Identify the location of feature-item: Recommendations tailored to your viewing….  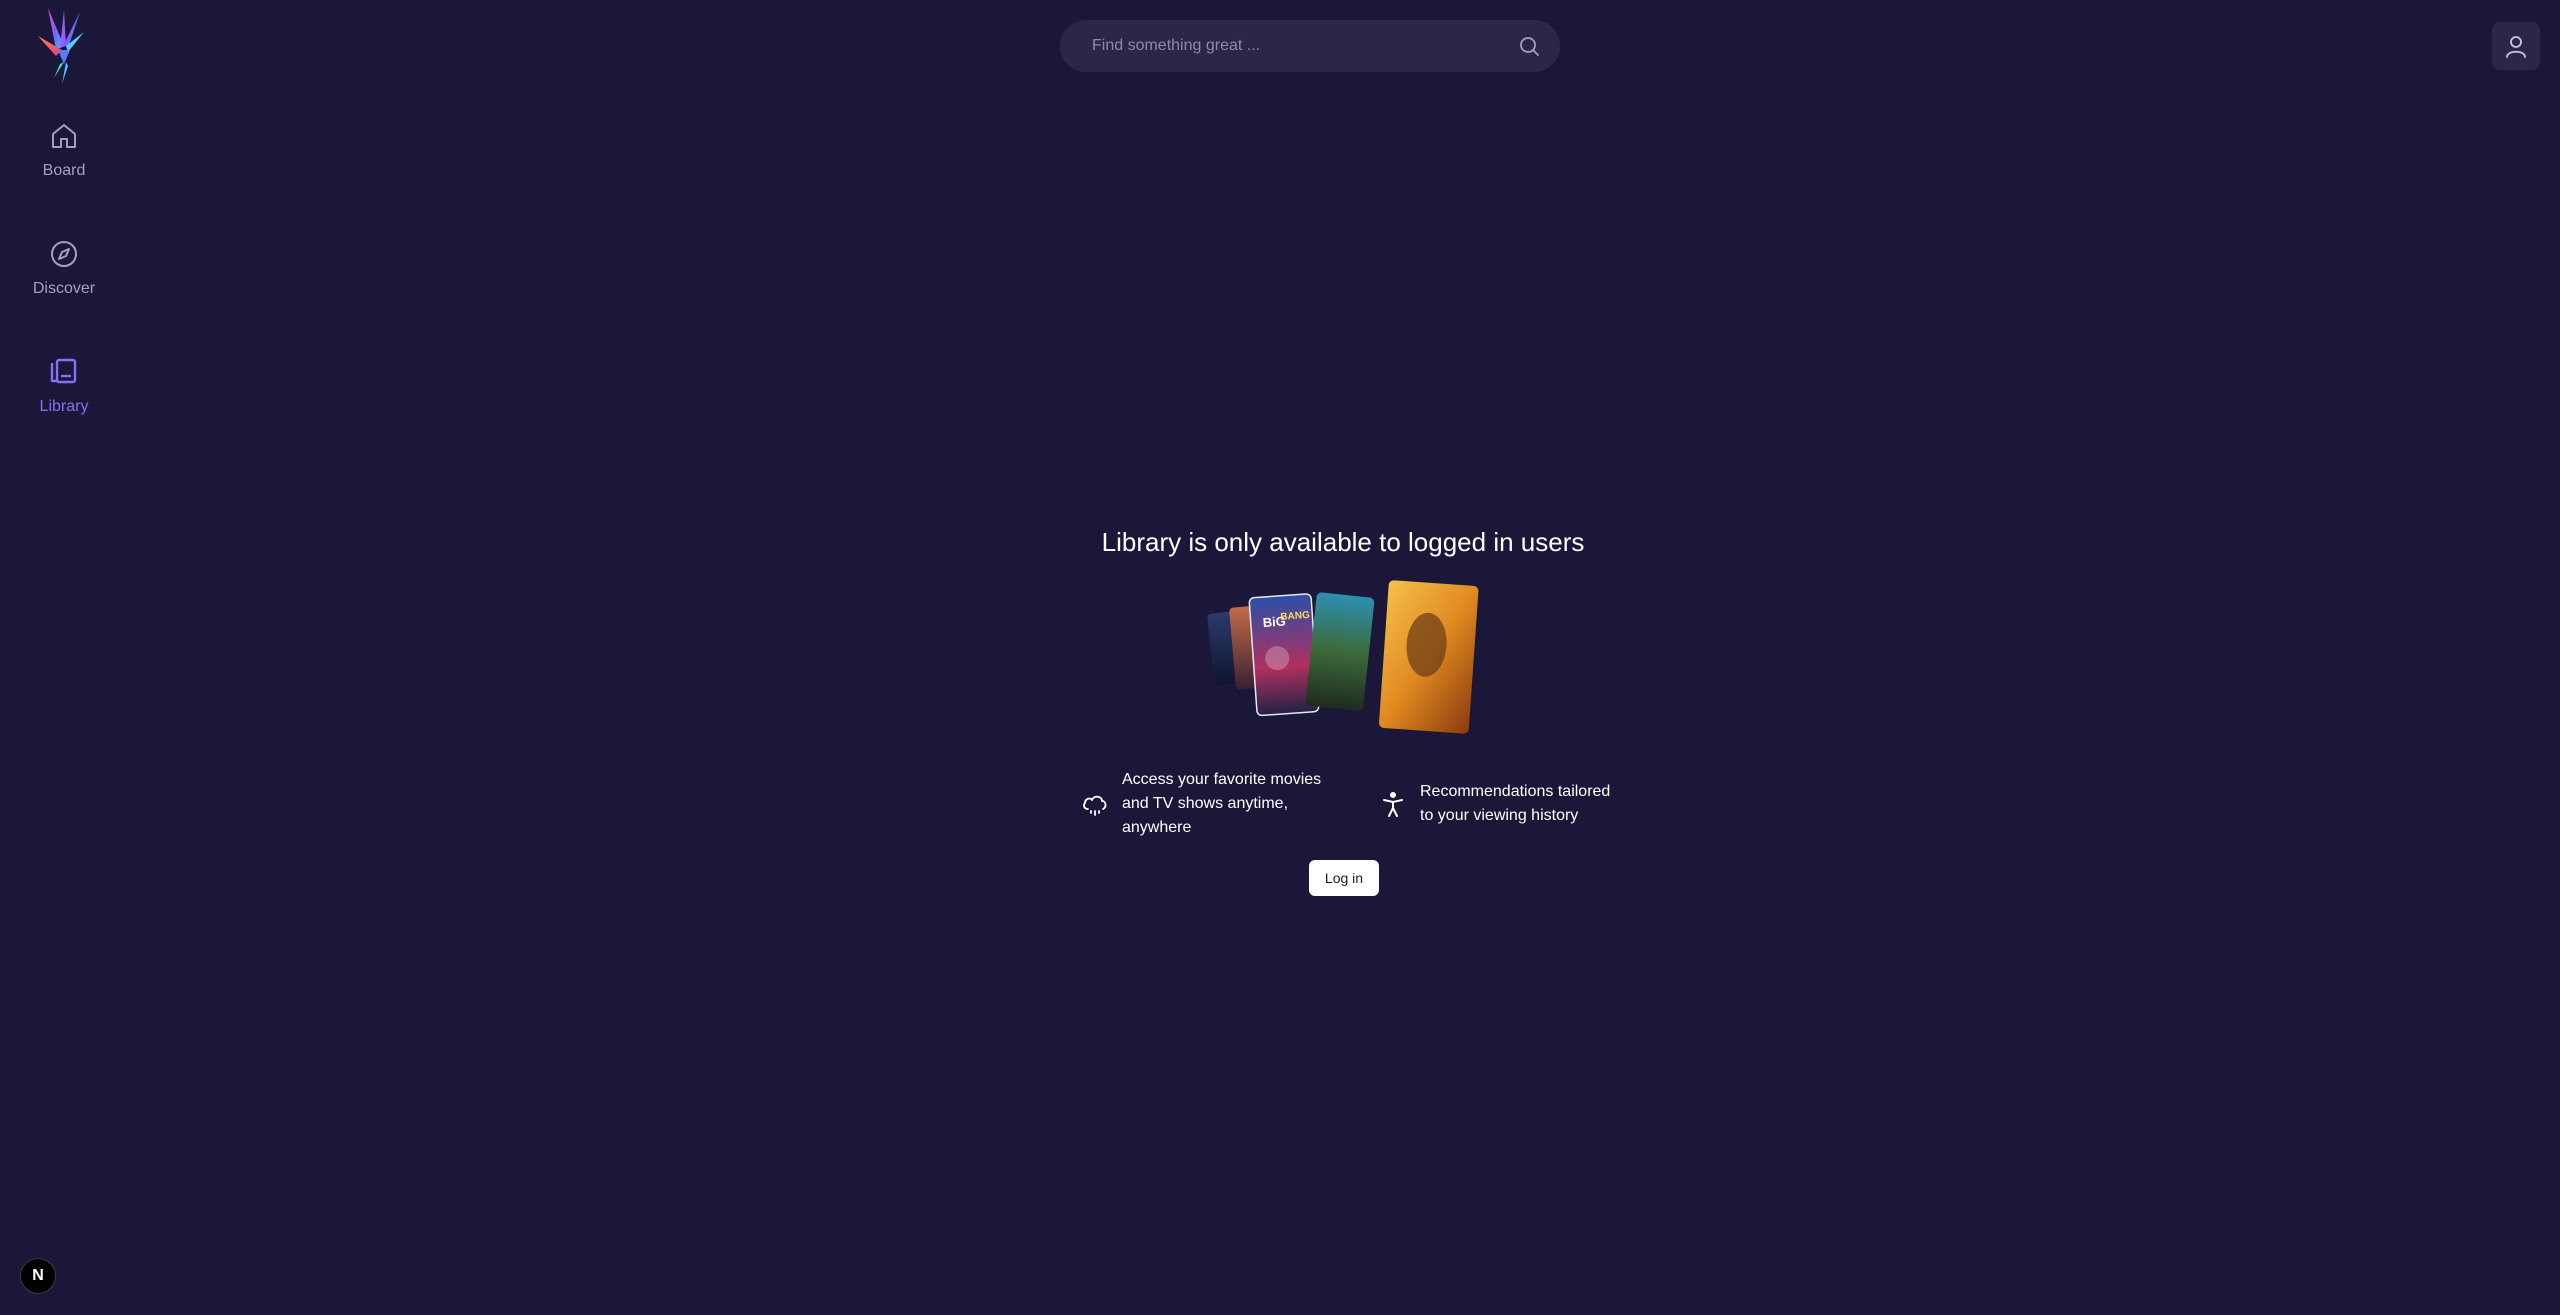
(1499, 804).